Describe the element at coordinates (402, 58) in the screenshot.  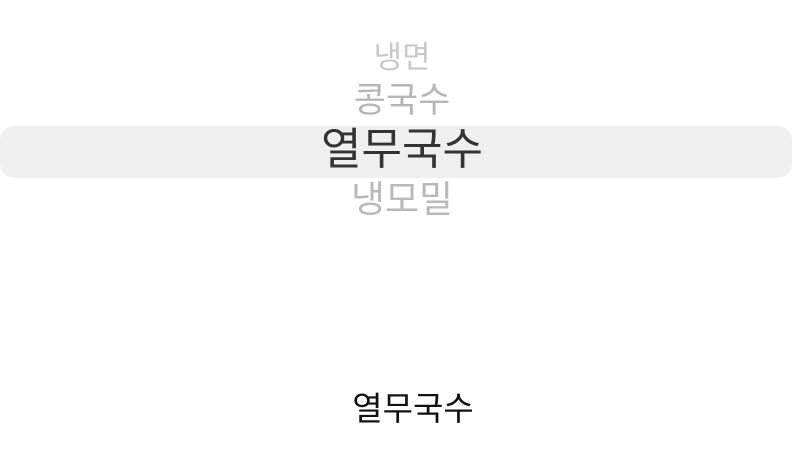
I see `picker-option: 냉면` at that location.